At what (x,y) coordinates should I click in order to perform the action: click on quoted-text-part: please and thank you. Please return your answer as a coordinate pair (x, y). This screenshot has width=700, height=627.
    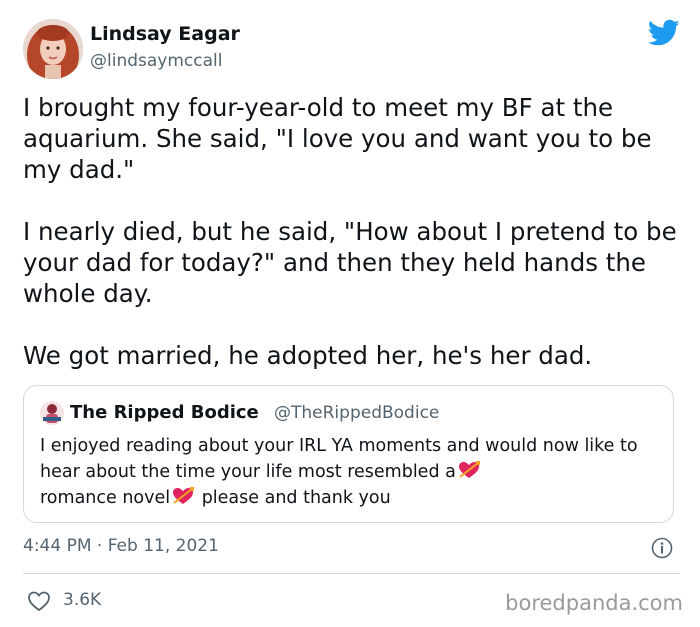
    Looking at the image, I should click on (293, 498).